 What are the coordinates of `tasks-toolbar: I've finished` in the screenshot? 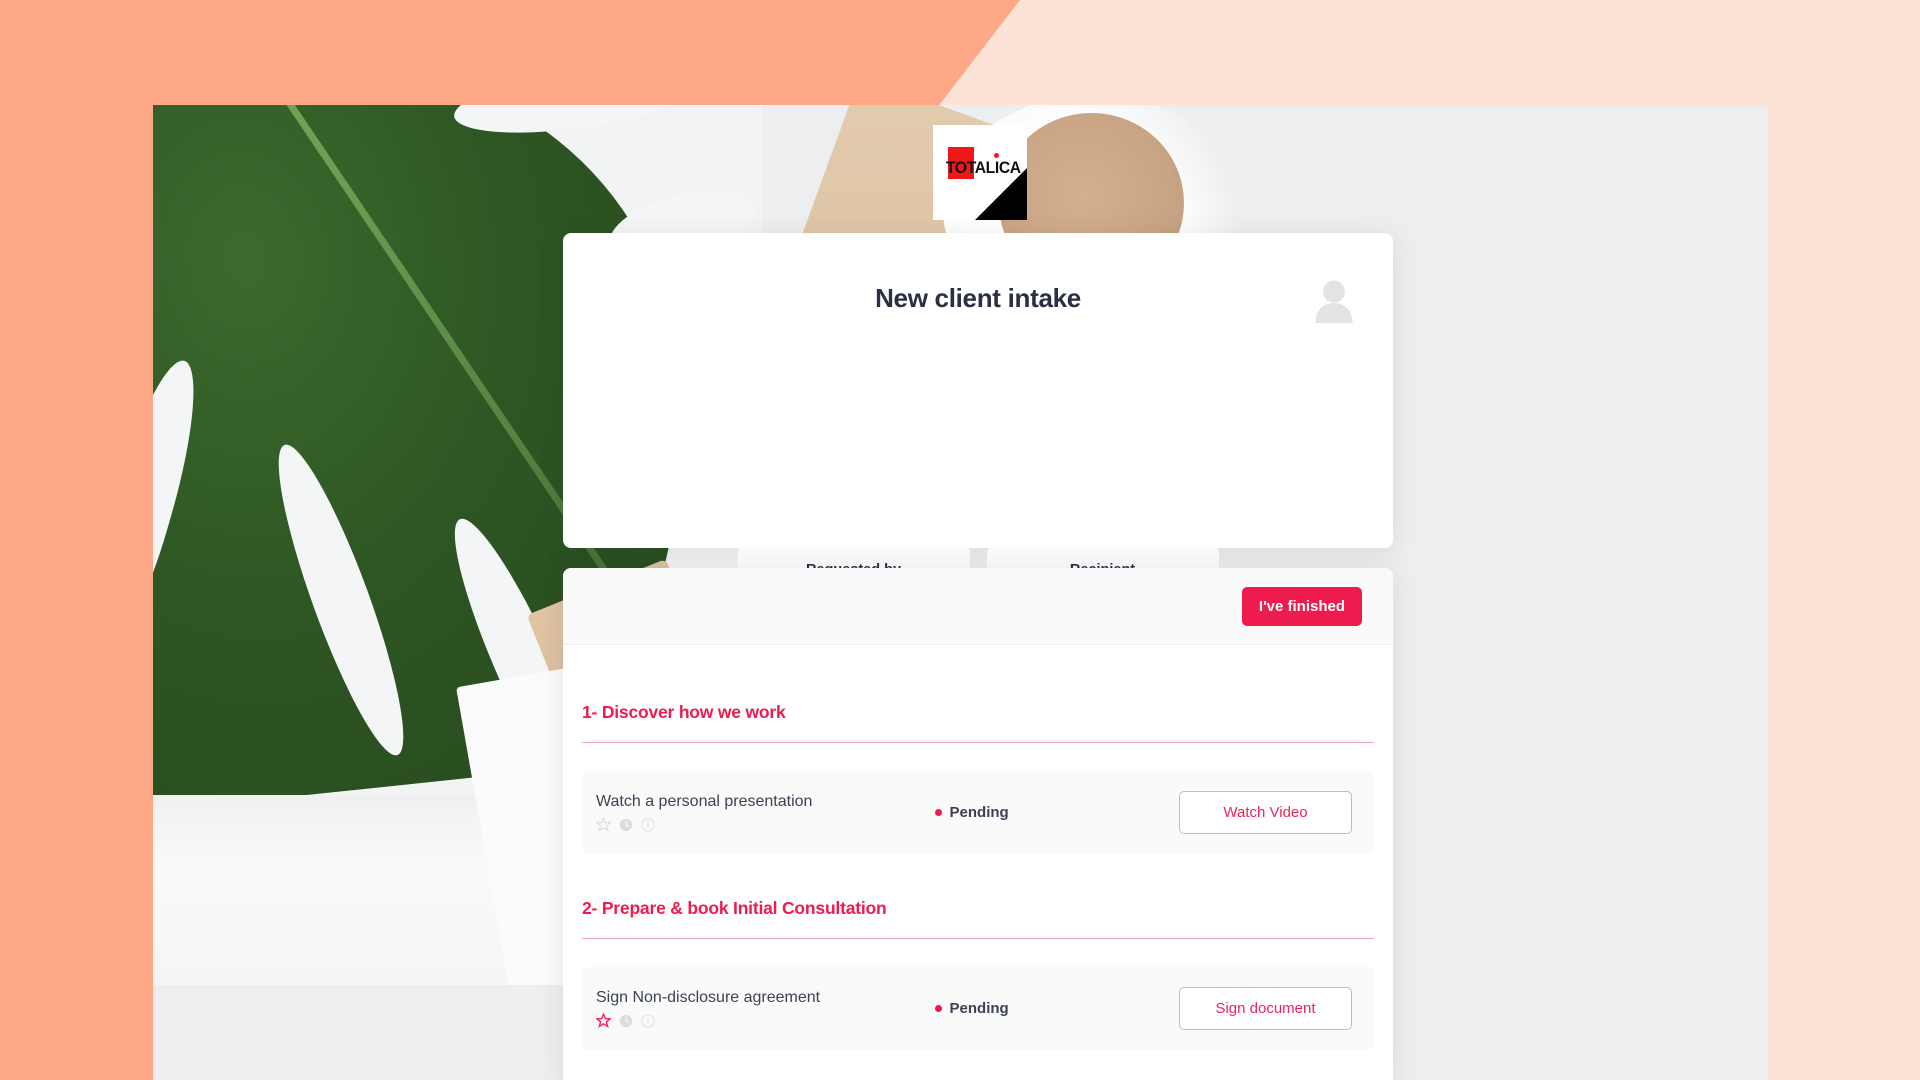 It's located at (978, 606).